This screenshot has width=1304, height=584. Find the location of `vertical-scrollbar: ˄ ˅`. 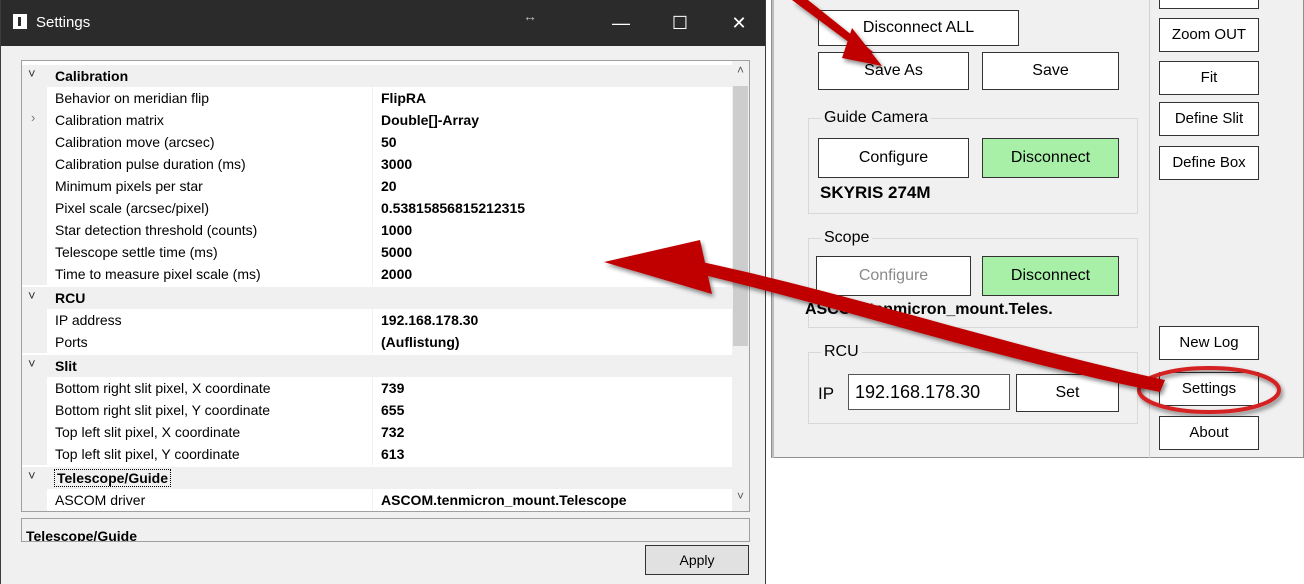

vertical-scrollbar: ˄ ˅ is located at coordinates (740, 286).